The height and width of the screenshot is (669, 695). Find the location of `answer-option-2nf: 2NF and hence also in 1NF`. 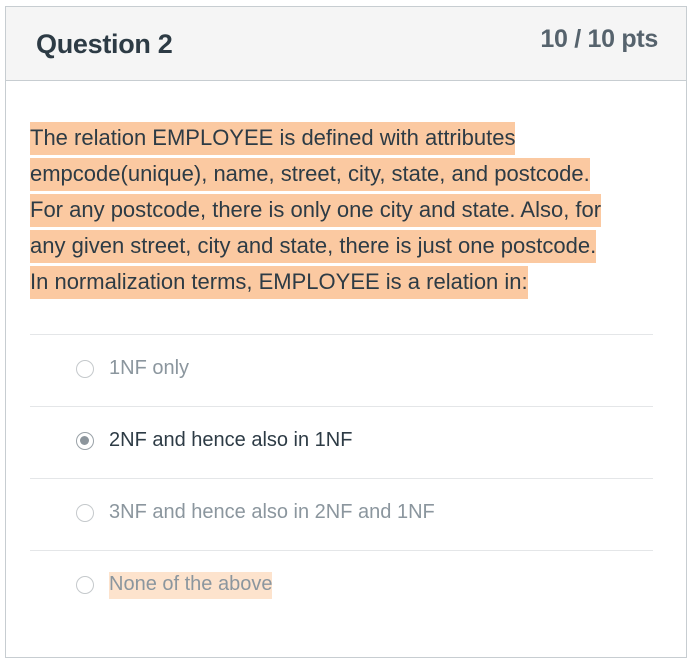

answer-option-2nf: 2NF and hence also in 1NF is located at coordinates (341, 442).